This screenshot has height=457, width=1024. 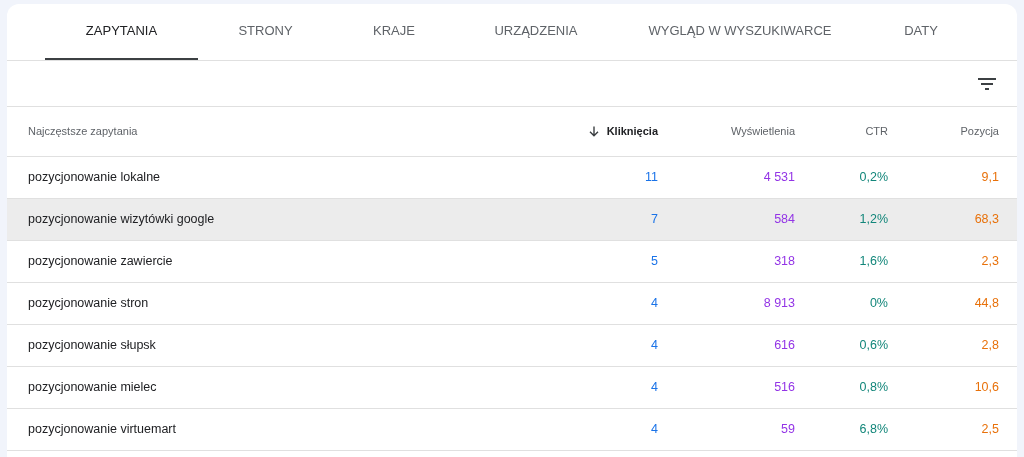 I want to click on metric-cell: 8 913, so click(x=779, y=303).